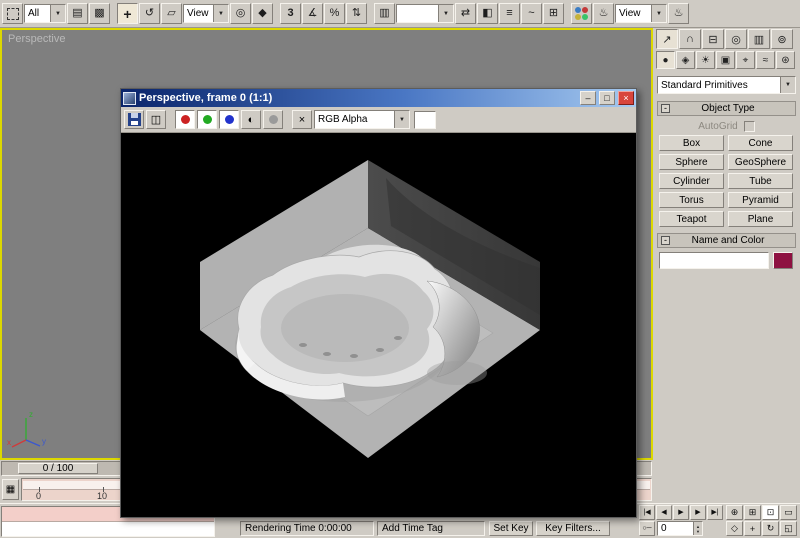  Describe the element at coordinates (431, 528) in the screenshot. I see `add-time-tag-field: Add Time Tag` at that location.